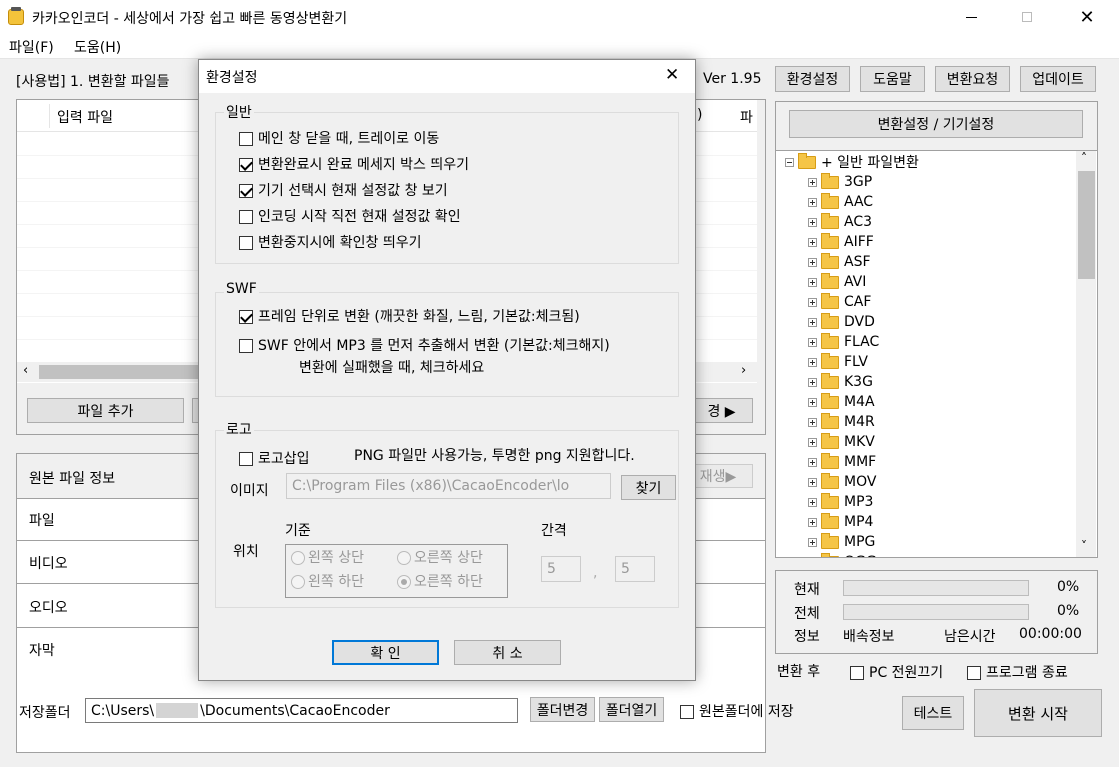  I want to click on add-file-button: 파일 추가, so click(105, 410).